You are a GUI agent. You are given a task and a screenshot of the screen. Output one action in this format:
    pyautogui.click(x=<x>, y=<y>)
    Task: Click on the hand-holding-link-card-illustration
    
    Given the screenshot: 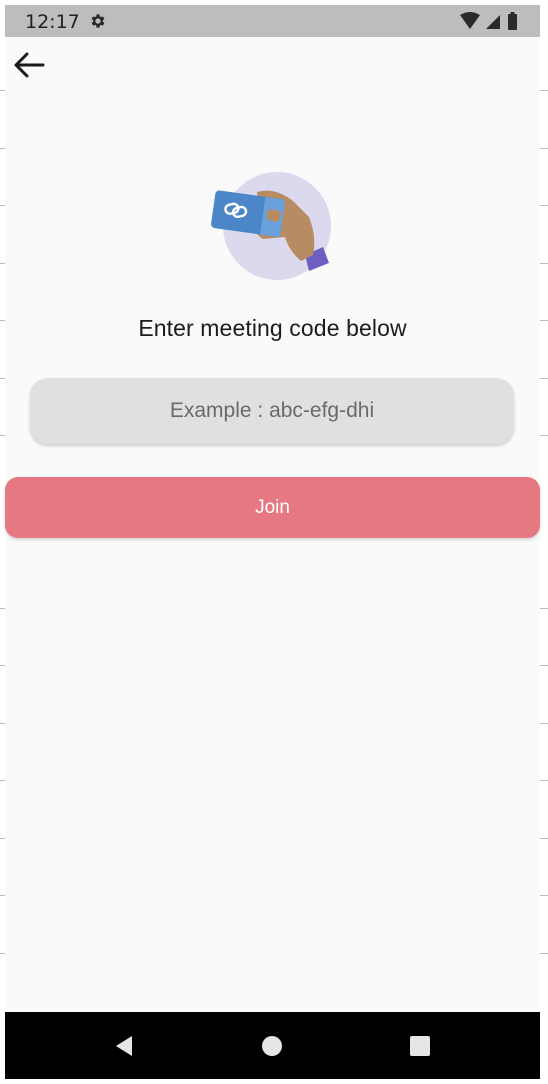 What is the action you would take?
    pyautogui.click(x=271, y=226)
    